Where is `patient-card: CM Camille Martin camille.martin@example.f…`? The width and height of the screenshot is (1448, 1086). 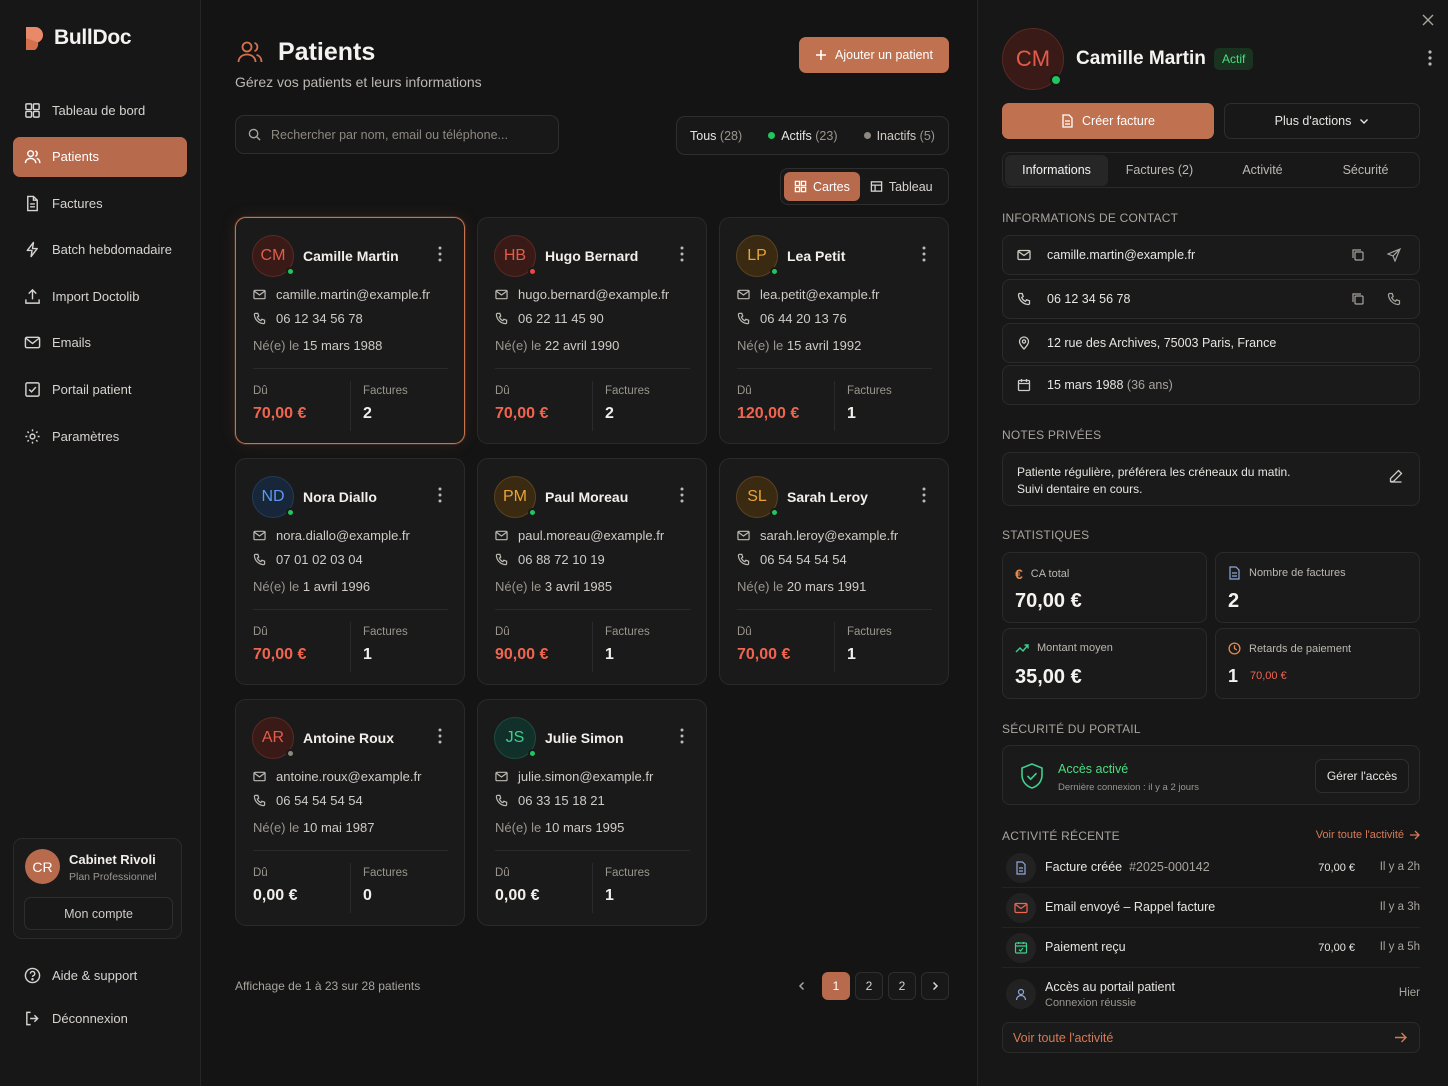
patient-card: CM Camille Martin camille.martin@example.f… is located at coordinates (350, 330).